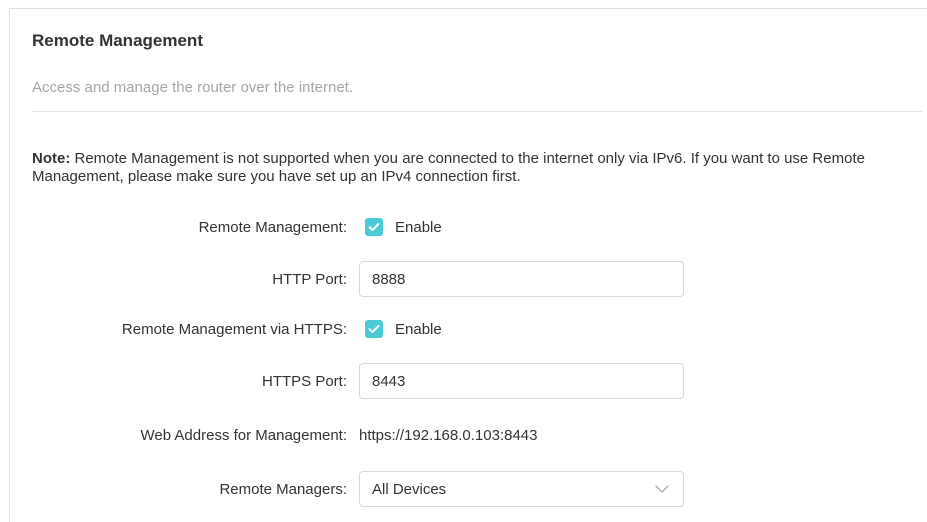 This screenshot has width=927, height=522. I want to click on remote-managers-select: All Devices, so click(521, 489).